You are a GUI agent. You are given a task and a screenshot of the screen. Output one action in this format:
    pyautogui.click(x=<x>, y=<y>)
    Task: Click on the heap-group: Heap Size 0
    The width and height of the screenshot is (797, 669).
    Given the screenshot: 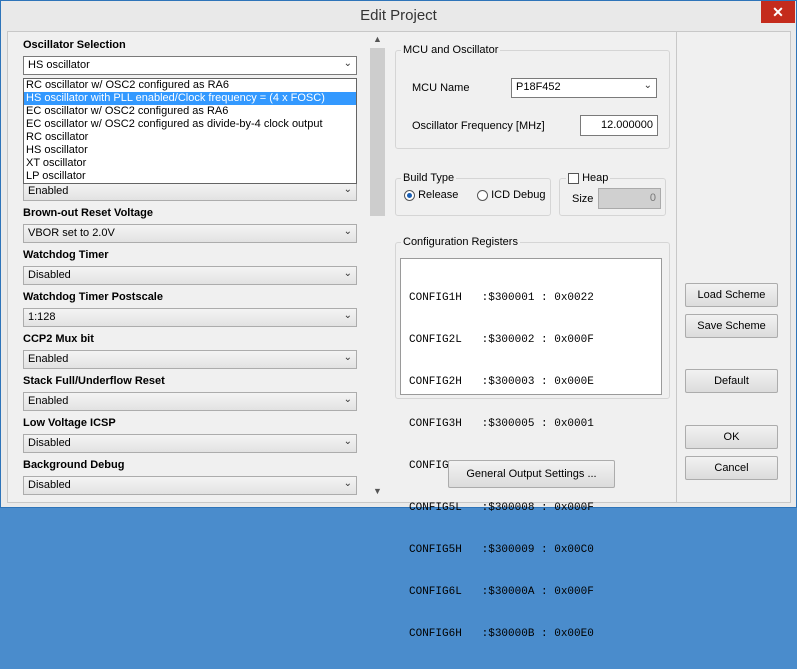 What is the action you would take?
    pyautogui.click(x=612, y=194)
    